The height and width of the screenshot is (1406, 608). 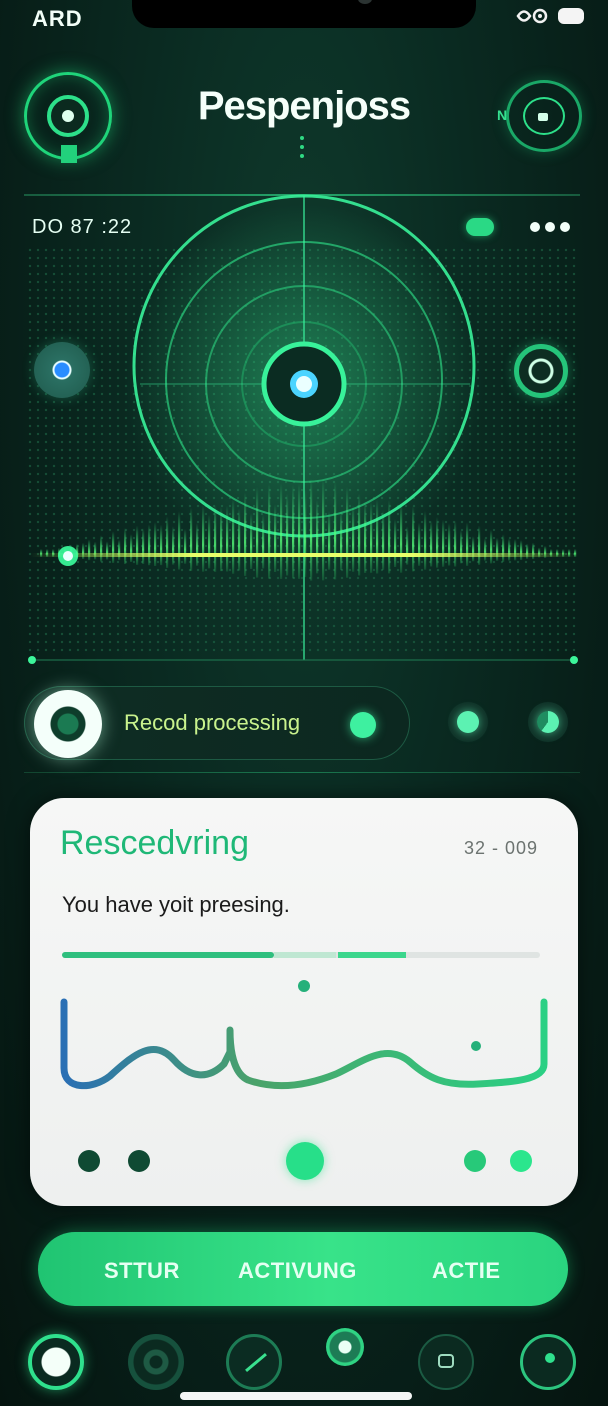 What do you see at coordinates (296, 1396) in the screenshot?
I see `home-indicator` at bounding box center [296, 1396].